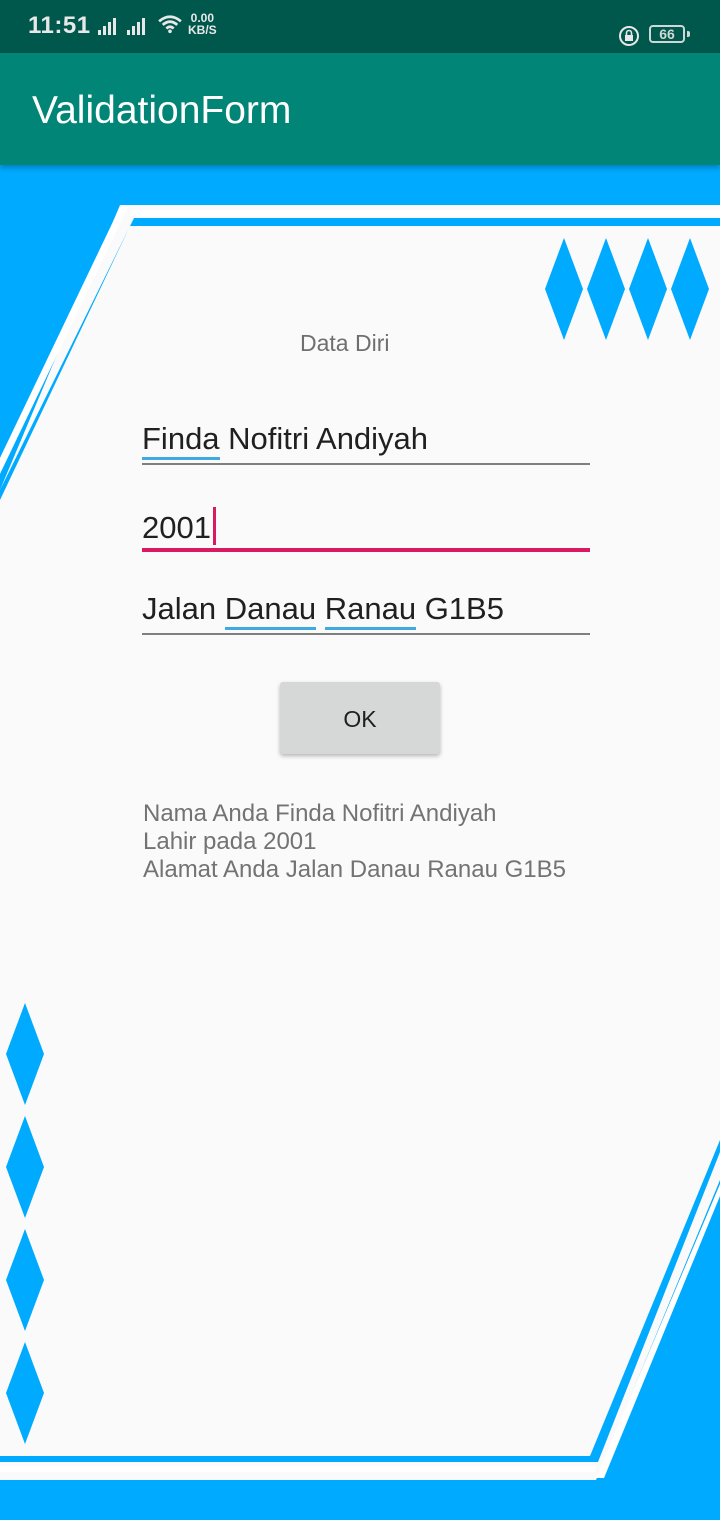 This screenshot has width=720, height=1520. Describe the element at coordinates (366, 526) in the screenshot. I see `year-input: 2001` at that location.